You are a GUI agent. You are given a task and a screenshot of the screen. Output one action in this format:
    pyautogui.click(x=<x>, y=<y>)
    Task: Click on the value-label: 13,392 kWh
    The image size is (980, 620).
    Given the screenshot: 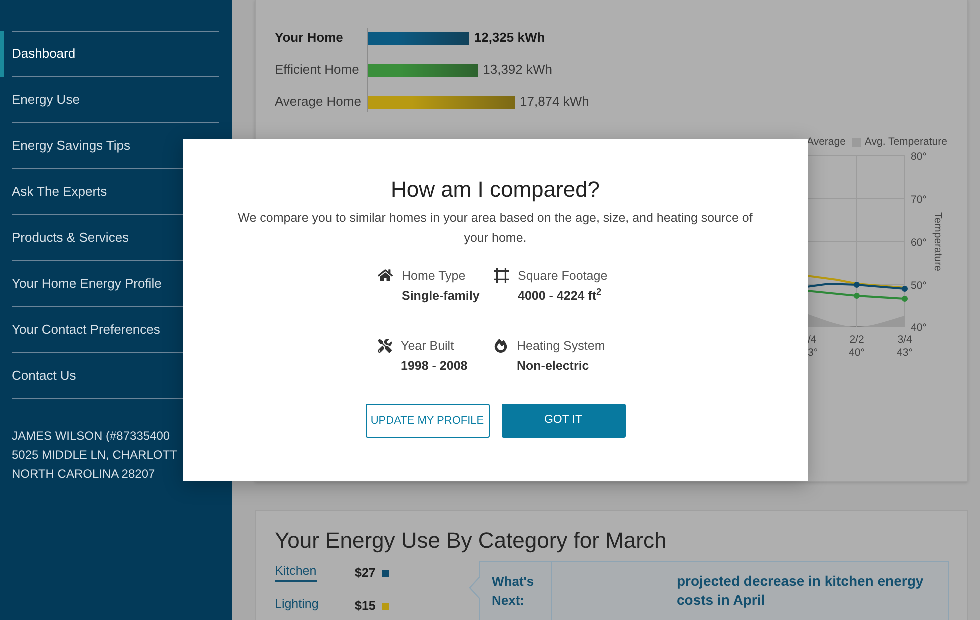 What is the action you would take?
    pyautogui.click(x=517, y=70)
    